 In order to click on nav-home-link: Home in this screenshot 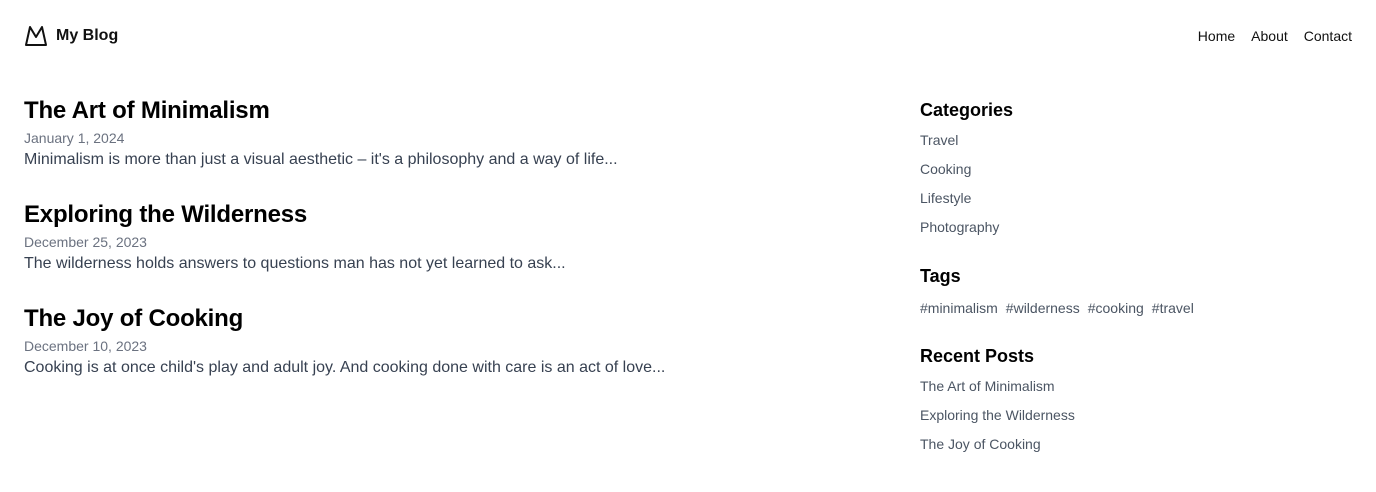, I will do `click(1216, 36)`.